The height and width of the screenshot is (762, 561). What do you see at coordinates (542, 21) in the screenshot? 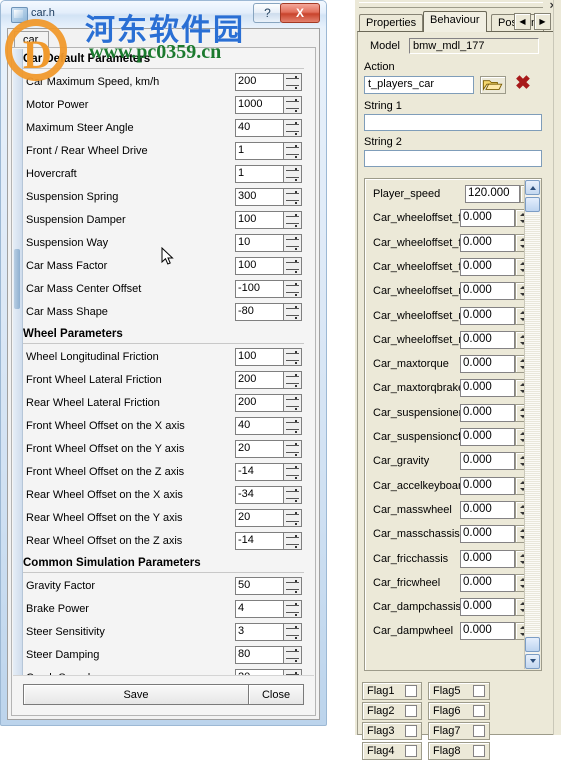
I see `tab-scroll-right-icon: ▶` at bounding box center [542, 21].